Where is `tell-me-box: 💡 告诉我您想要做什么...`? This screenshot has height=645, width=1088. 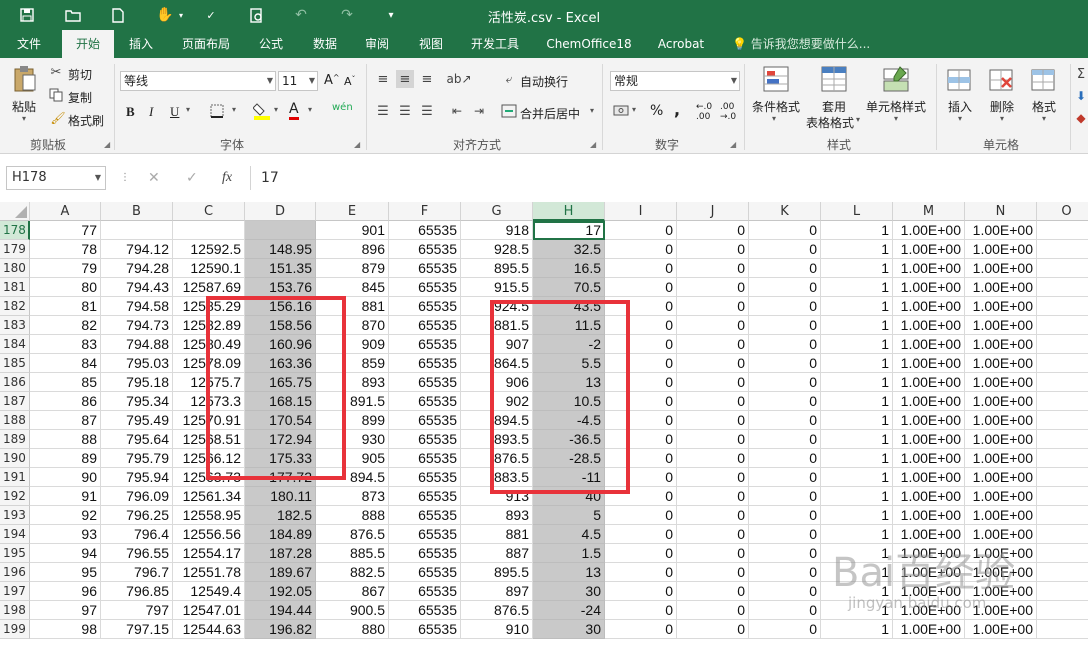
tell-me-box: 💡 告诉我您想要做什么... is located at coordinates (801, 44).